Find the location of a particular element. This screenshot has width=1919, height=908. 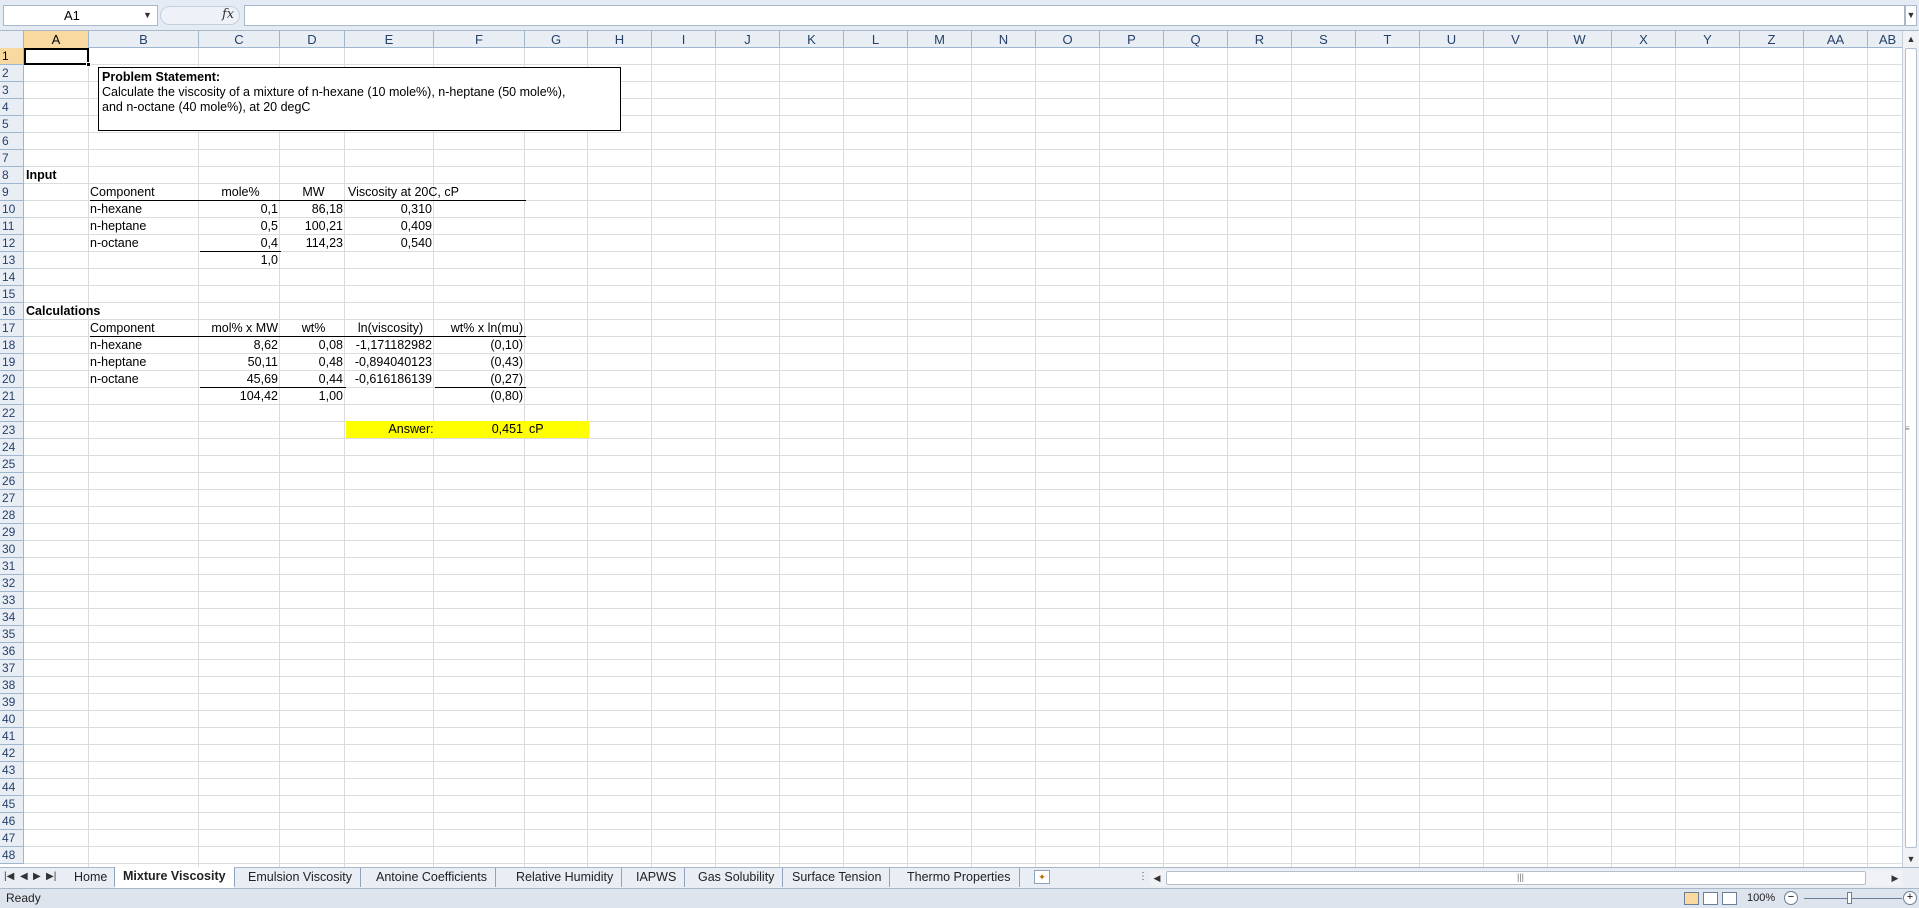

row-header-11: 11 is located at coordinates (12, 226).